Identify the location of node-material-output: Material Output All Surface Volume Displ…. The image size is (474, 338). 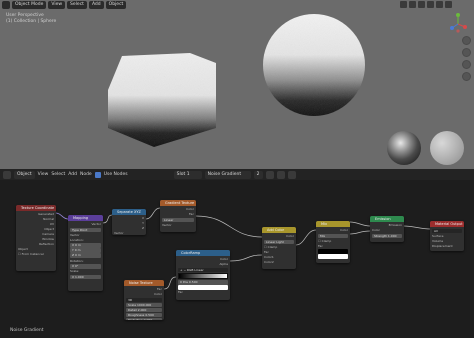
(447, 236).